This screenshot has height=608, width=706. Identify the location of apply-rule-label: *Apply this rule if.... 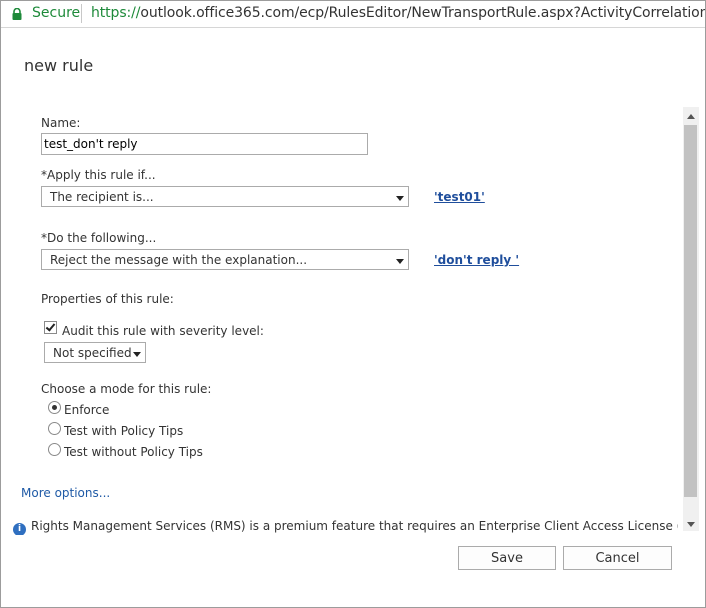
(98, 175).